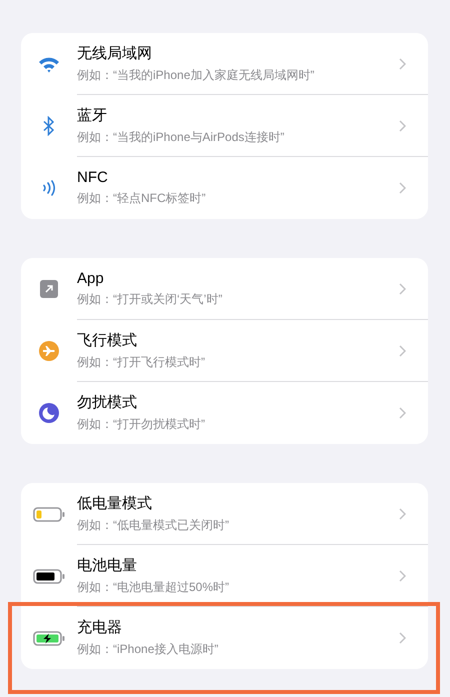  Describe the element at coordinates (100, 627) in the screenshot. I see `trigger-title: 充电器` at that location.